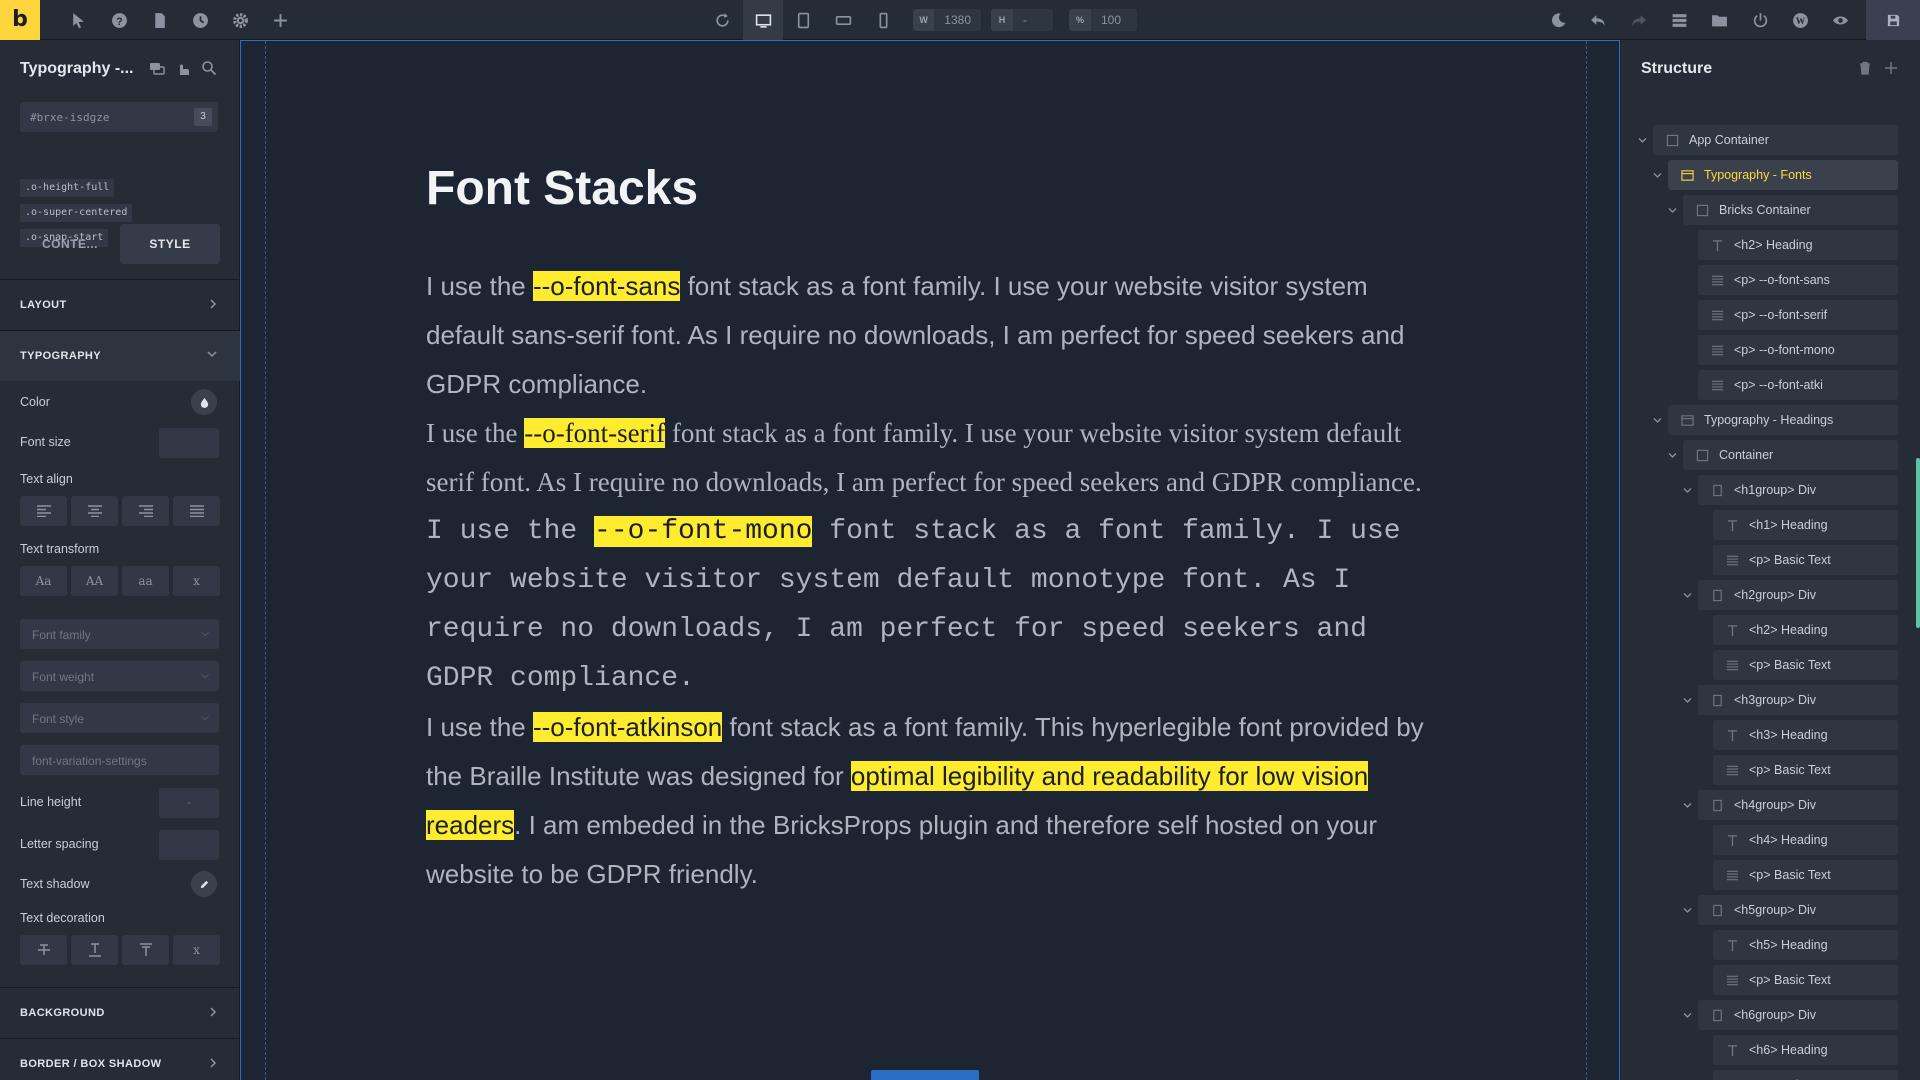  Describe the element at coordinates (196, 511) in the screenshot. I see `align-justify-icon` at that location.